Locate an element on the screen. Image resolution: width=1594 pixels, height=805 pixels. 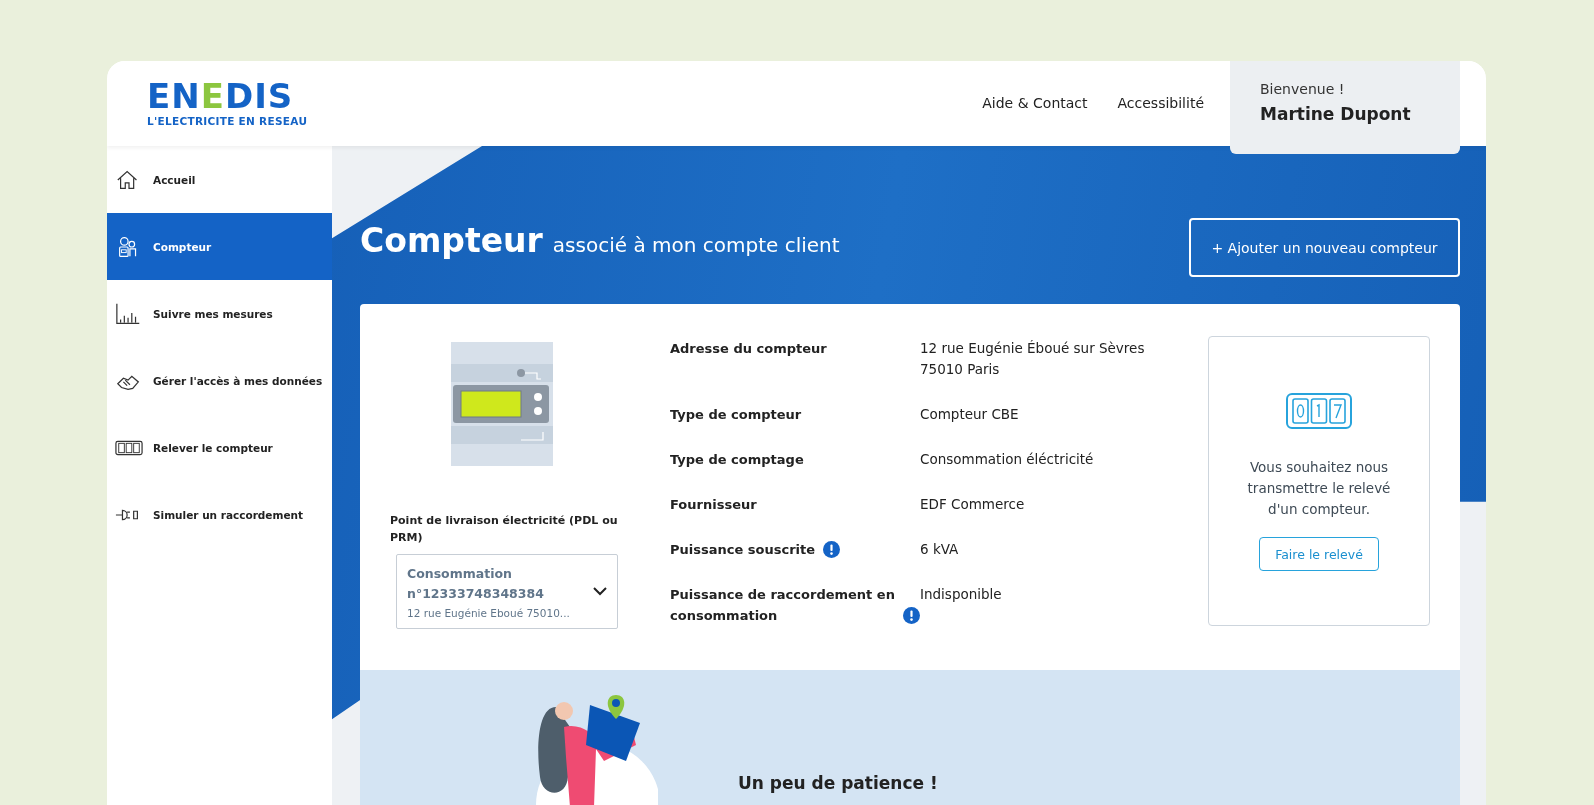
header-link: Aide & Contact is located at coordinates (1035, 103).